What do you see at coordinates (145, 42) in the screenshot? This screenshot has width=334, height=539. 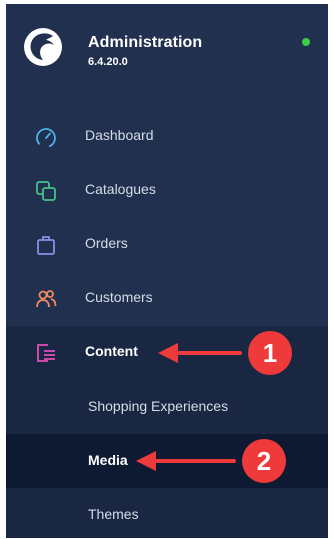 I see `app-title: Administration` at bounding box center [145, 42].